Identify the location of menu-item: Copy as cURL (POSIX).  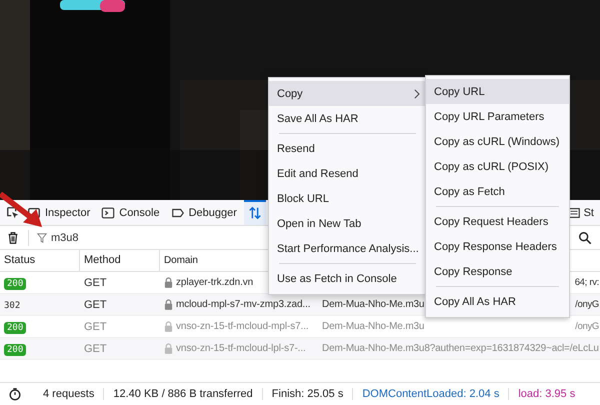
(497, 166).